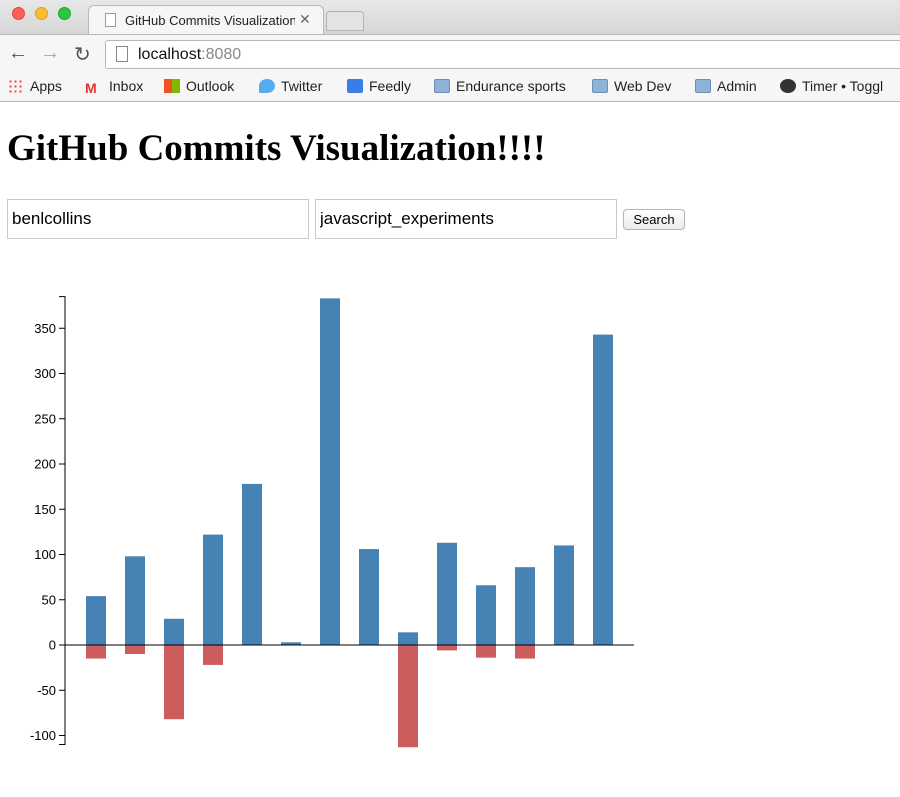 This screenshot has height=797, width=900. What do you see at coordinates (305, 19) in the screenshot?
I see `tab-close-icon: ✕` at bounding box center [305, 19].